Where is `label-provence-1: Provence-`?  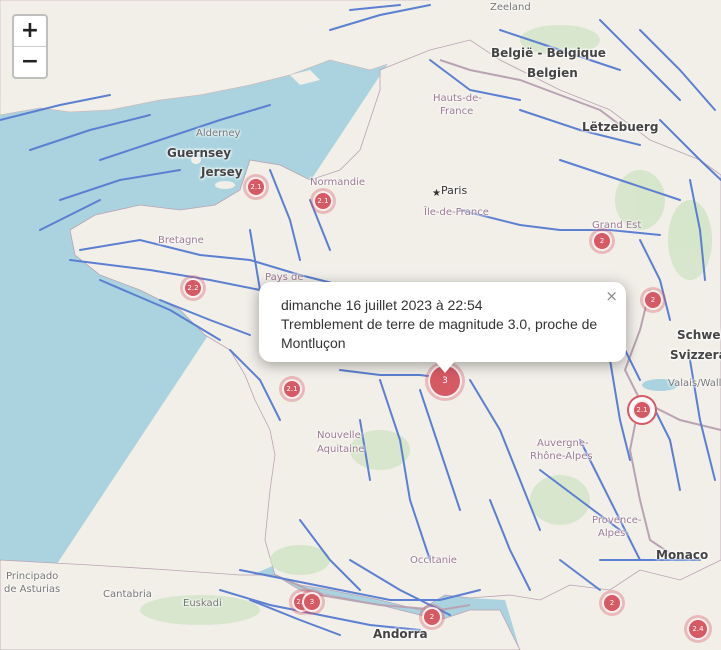 label-provence-1: Provence- is located at coordinates (617, 520).